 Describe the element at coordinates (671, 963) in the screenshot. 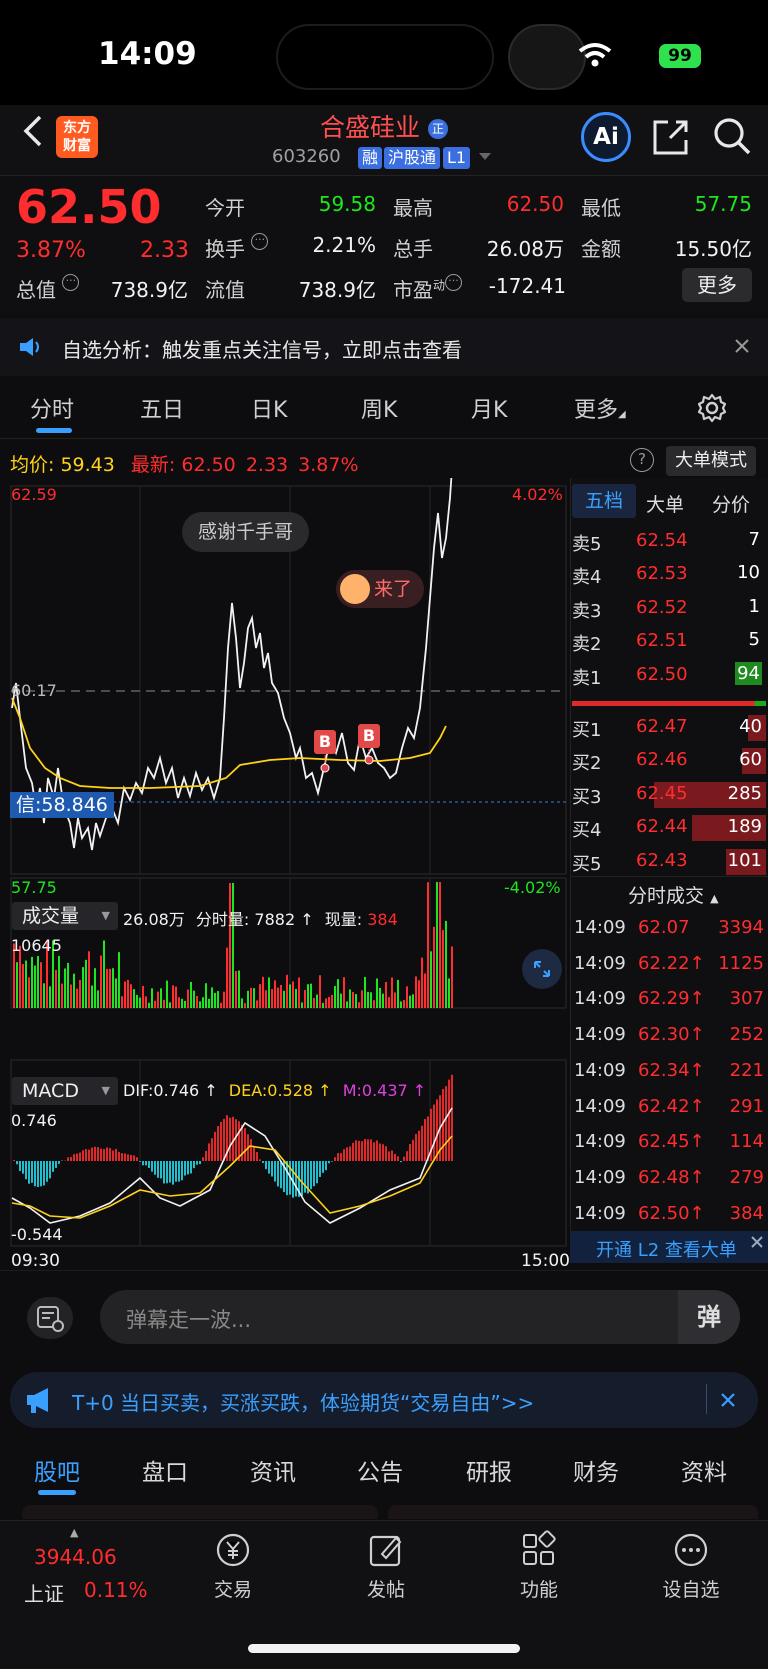

I see `trade-price: 62.22↑` at that location.